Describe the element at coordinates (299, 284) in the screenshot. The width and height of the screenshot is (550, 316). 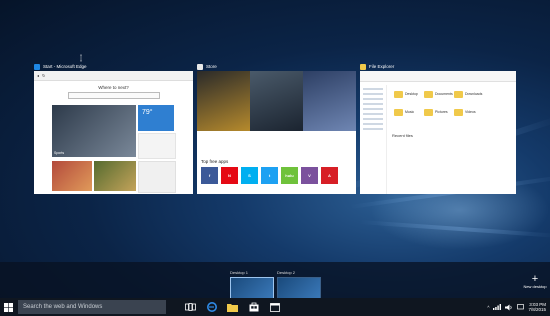
I see `desktop-2-thumbnail: Desktop 2` at that location.